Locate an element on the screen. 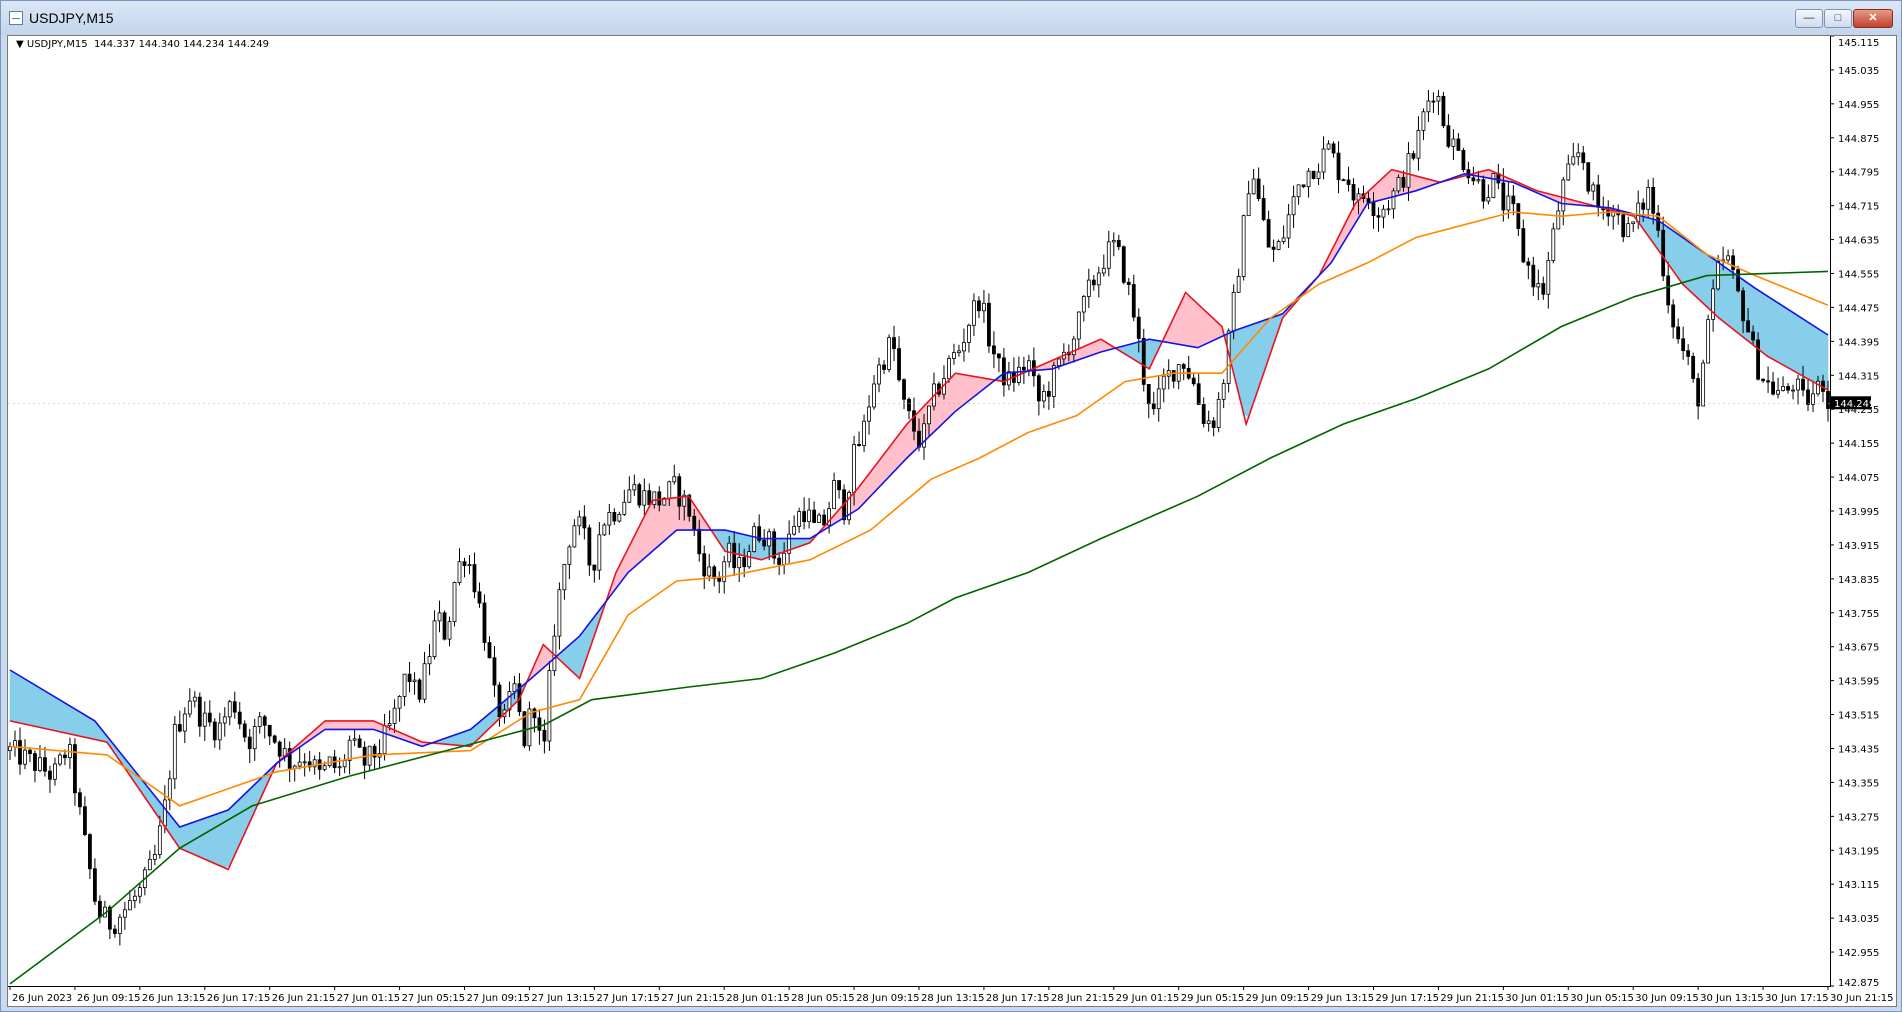 The height and width of the screenshot is (1012, 1902). time-tick-label: 30 Jun 13:15 is located at coordinates (1732, 998).